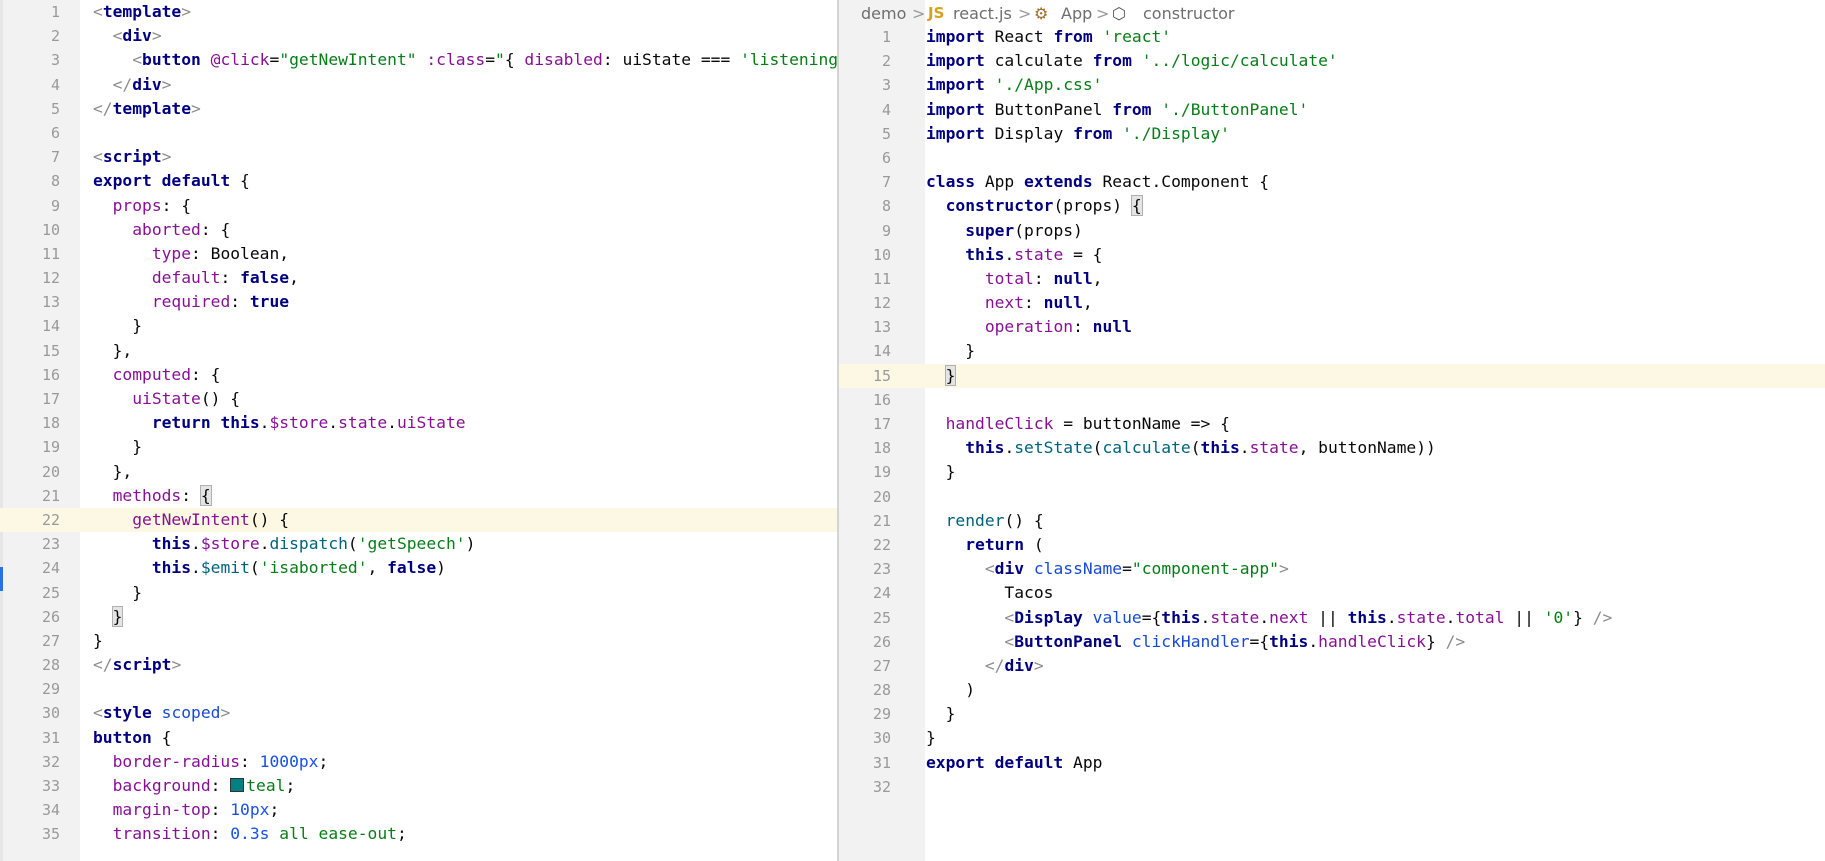 This screenshot has width=1825, height=861. What do you see at coordinates (113, 472) in the screenshot?
I see `code-text: },` at bounding box center [113, 472].